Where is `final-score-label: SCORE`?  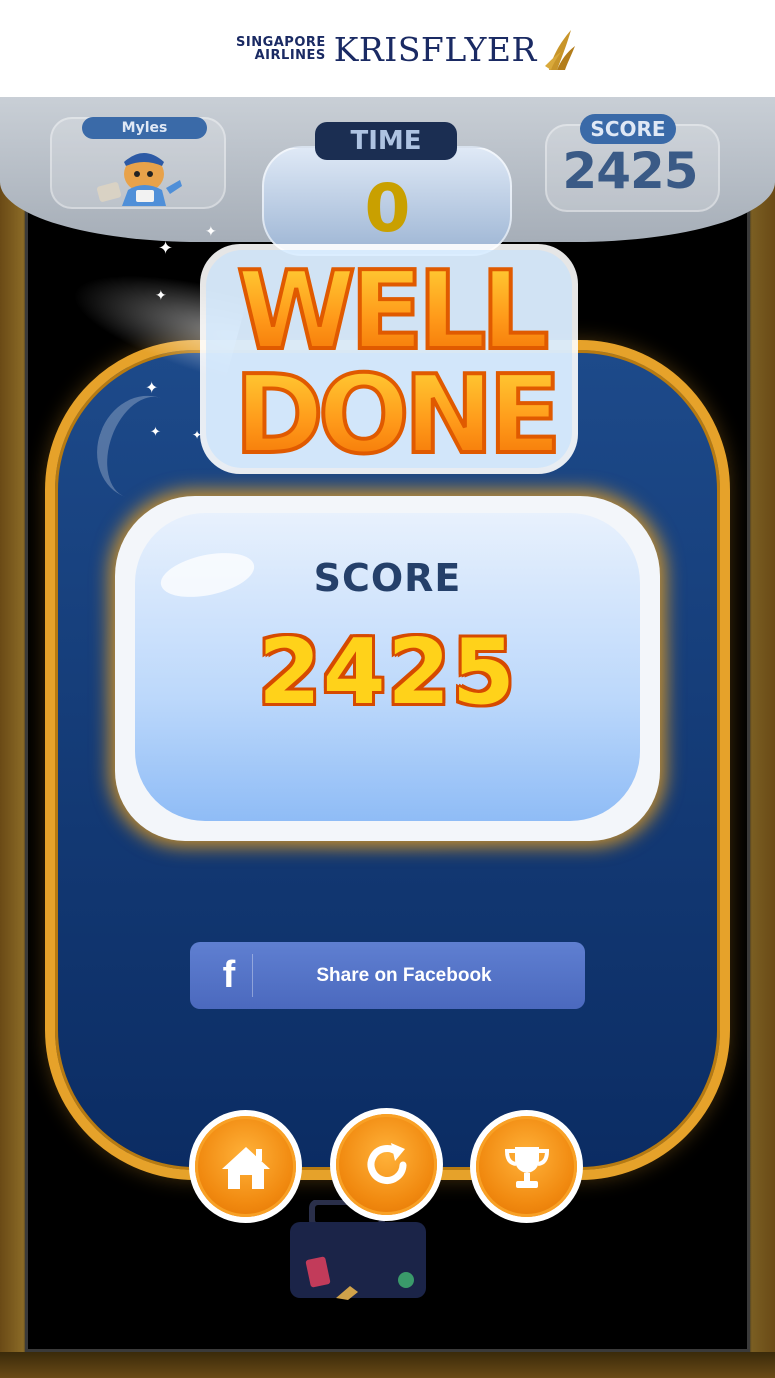
final-score-label: SCORE is located at coordinates (387, 578).